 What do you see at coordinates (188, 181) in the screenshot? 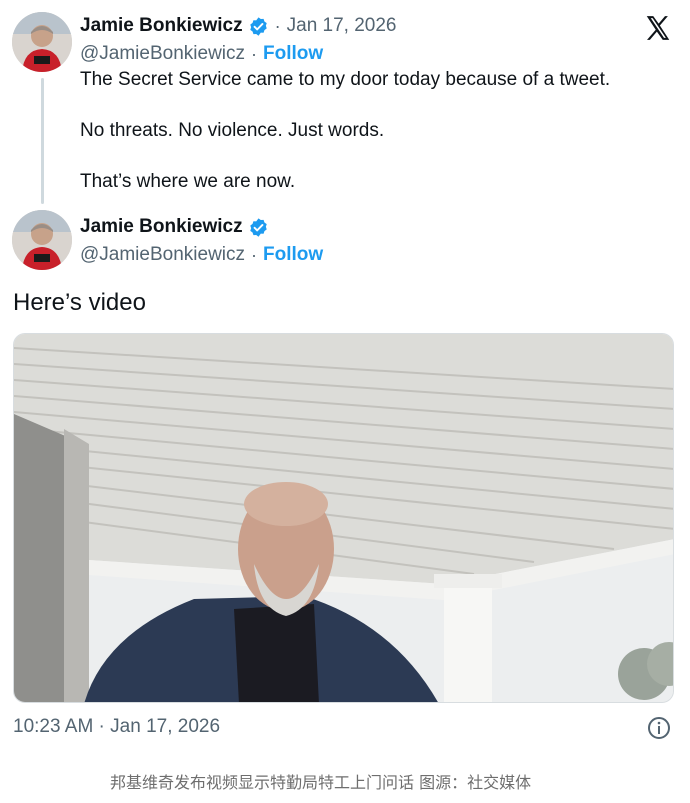
I see `tweet-text-line: That’s where we are now.` at bounding box center [188, 181].